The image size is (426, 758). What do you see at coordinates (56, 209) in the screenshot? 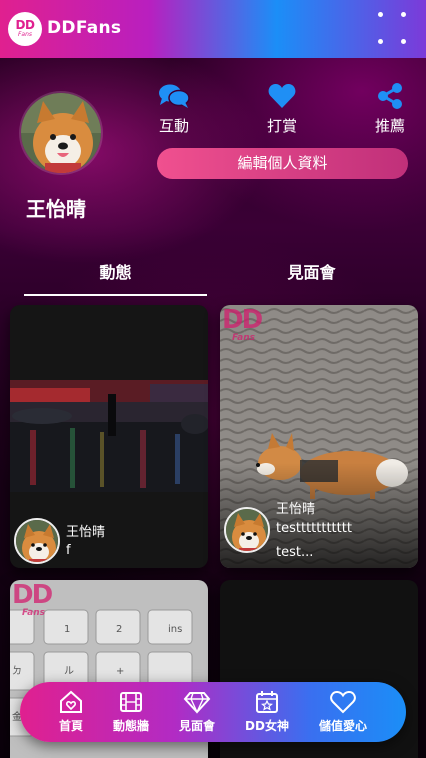
I see `profile-name: 王怡晴` at bounding box center [56, 209].